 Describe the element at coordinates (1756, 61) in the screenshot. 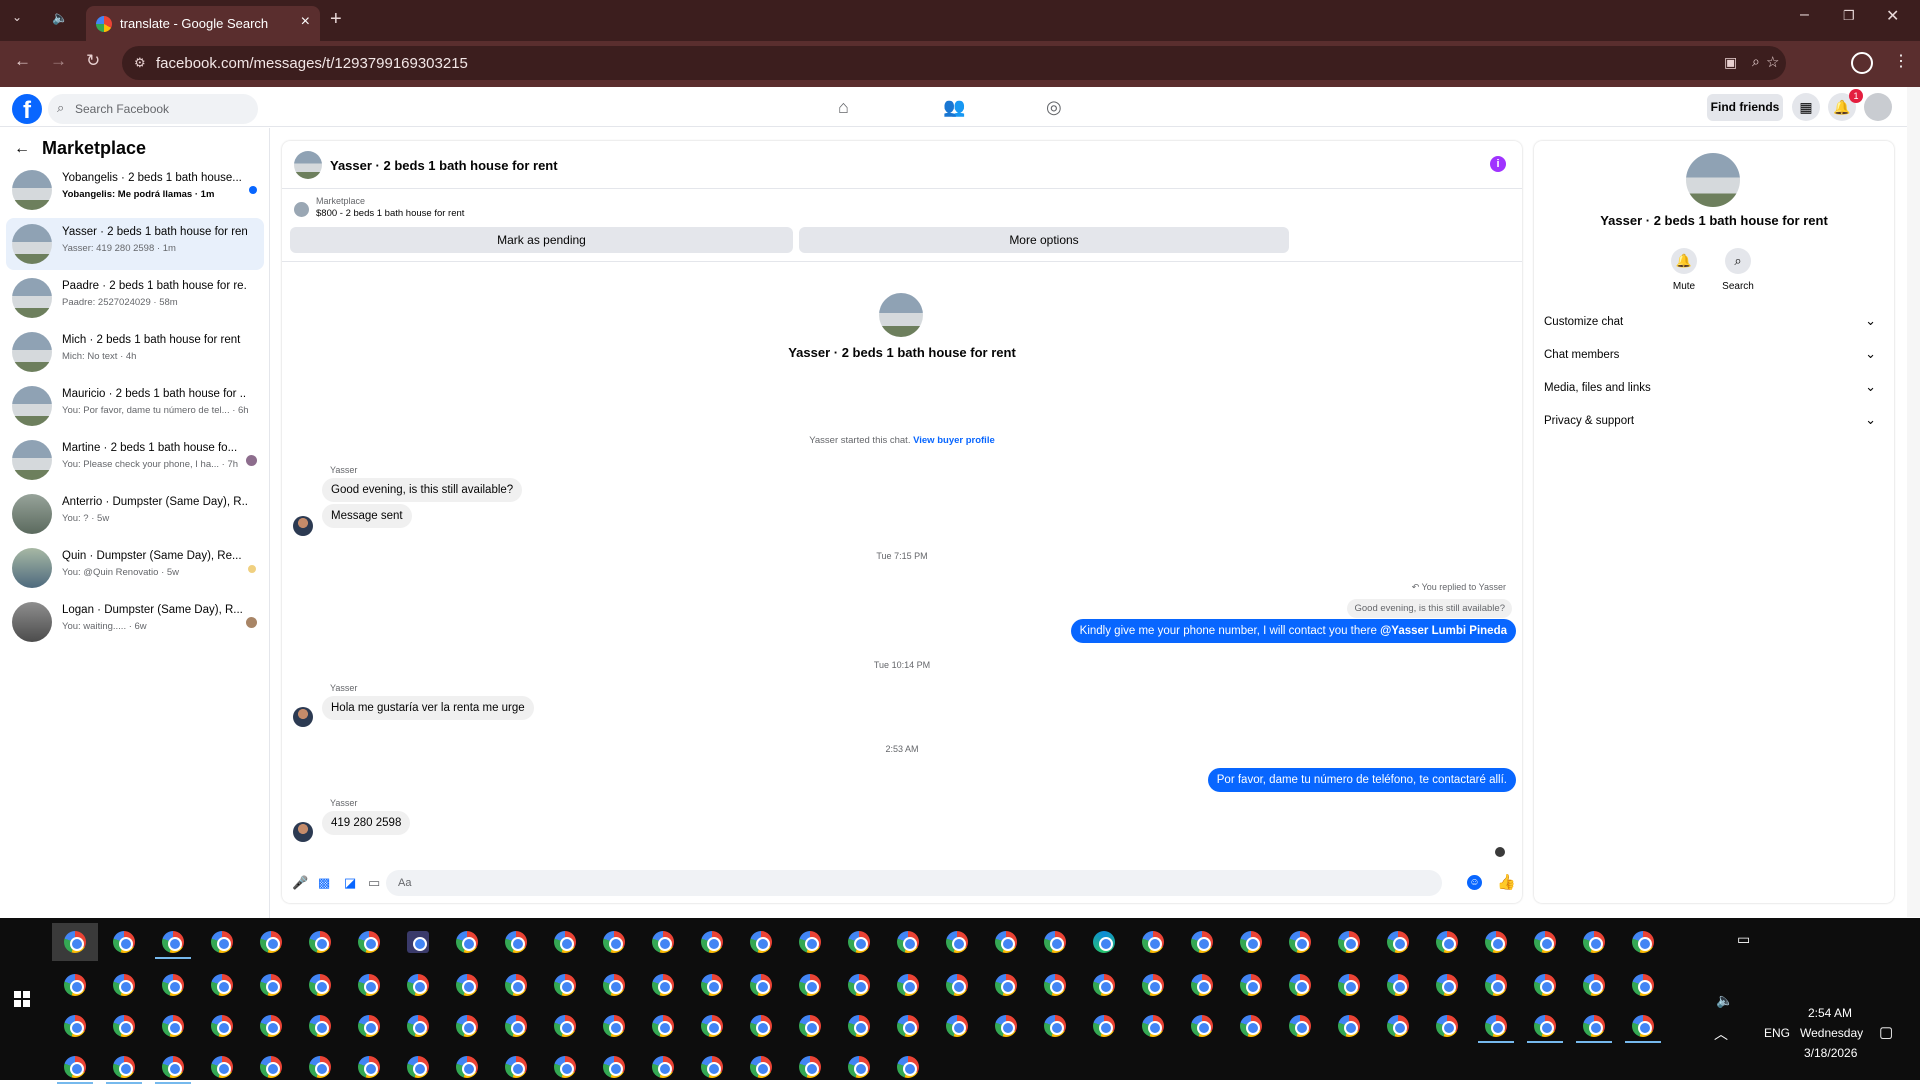

I see `zoom-icon: ⌕` at that location.